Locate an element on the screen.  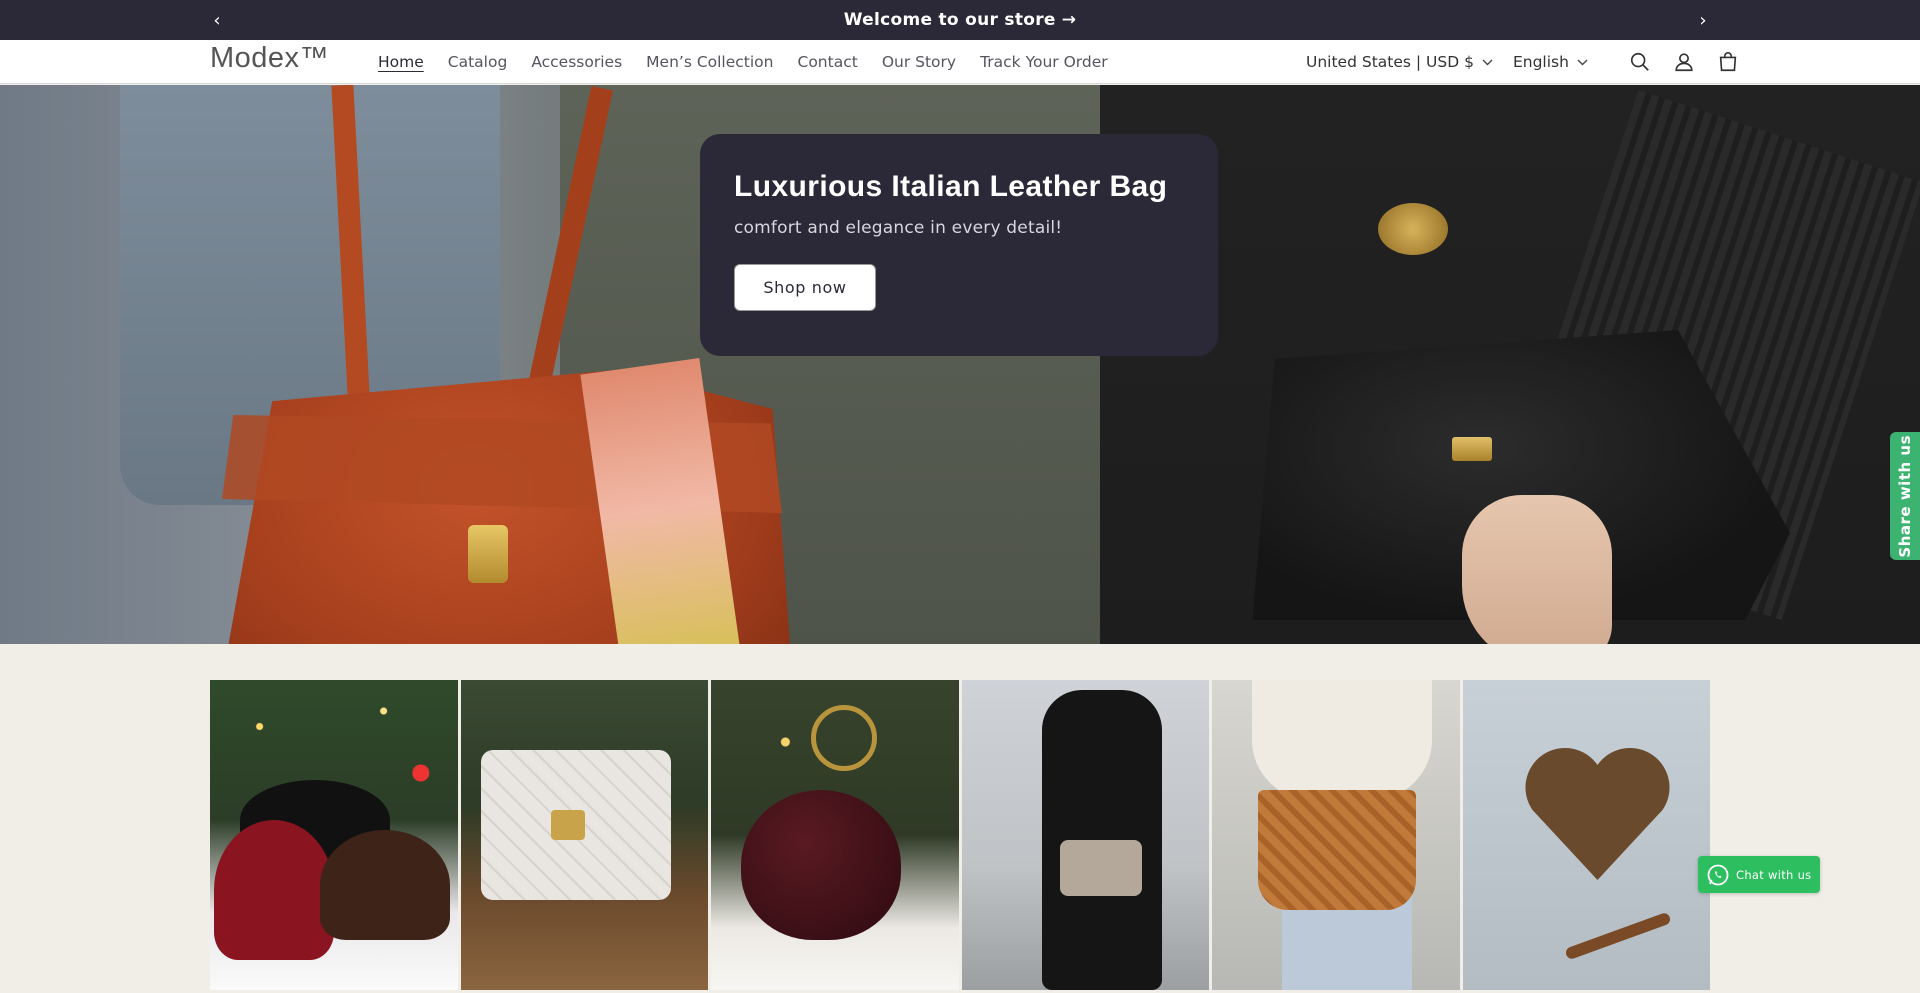
share-with-us-tab: Share with us is located at coordinates (1905, 496).